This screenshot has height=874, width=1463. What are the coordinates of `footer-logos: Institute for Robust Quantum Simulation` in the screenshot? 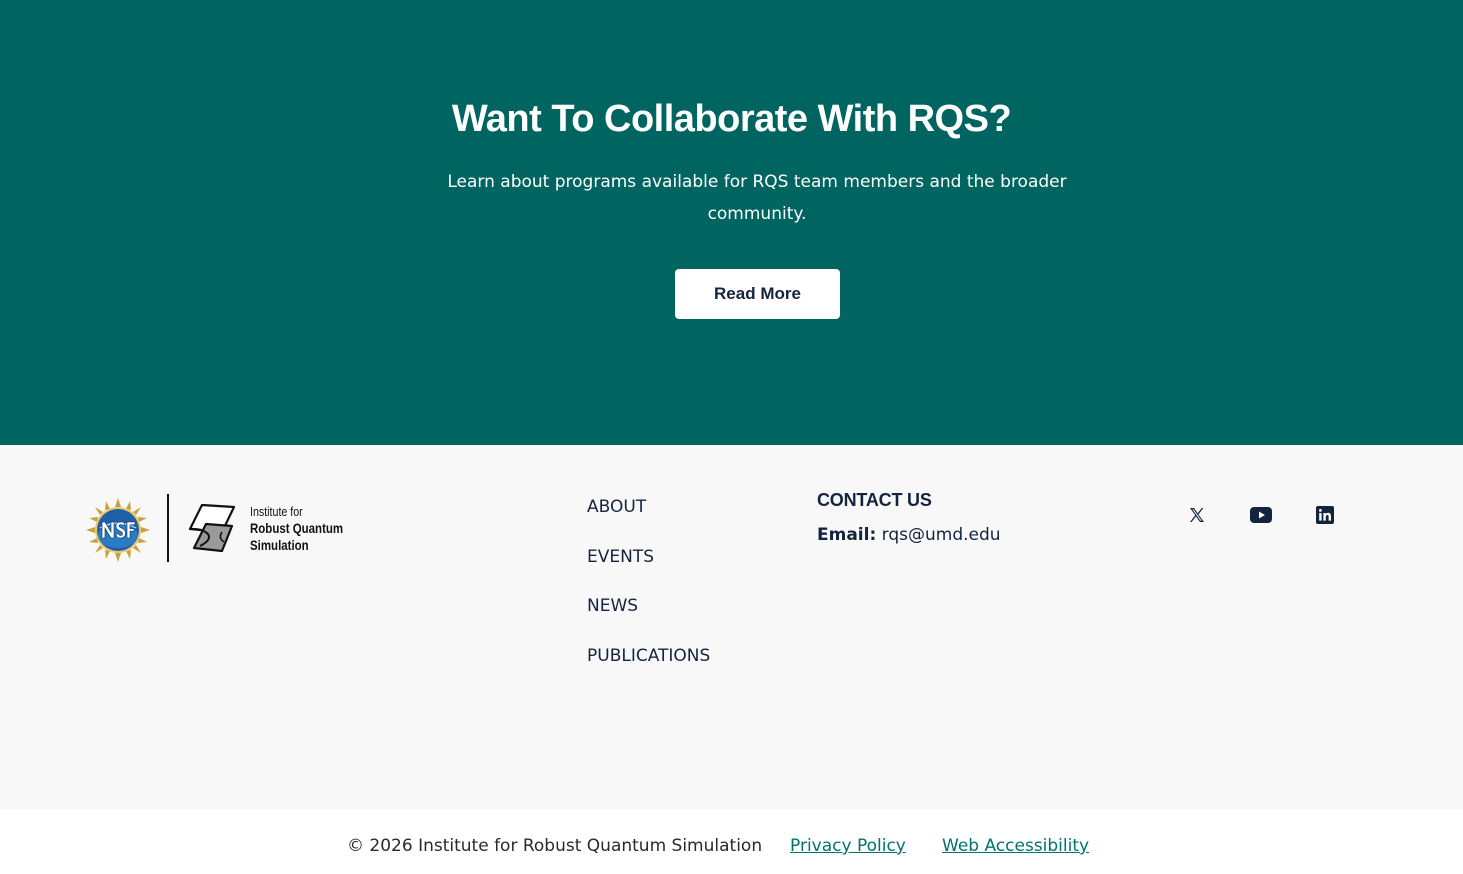 It's located at (216, 529).